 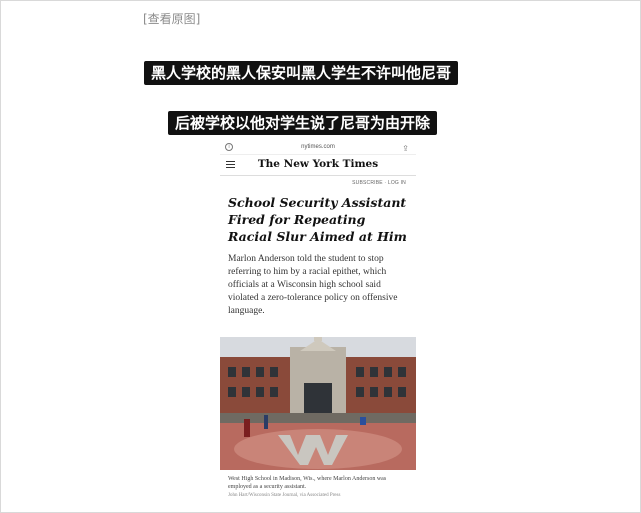 I want to click on url-text: nytimes.com, so click(x=318, y=147).